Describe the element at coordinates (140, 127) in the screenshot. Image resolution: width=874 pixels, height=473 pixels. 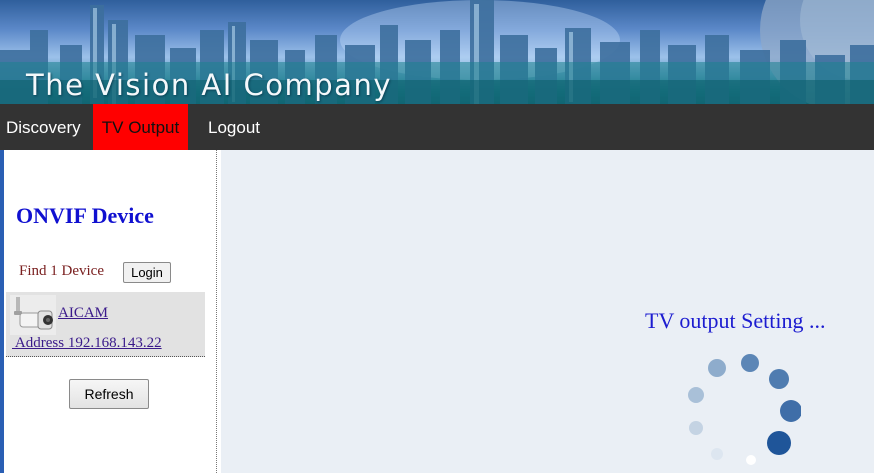
I see `nav-item-tv-output: TV Output` at that location.